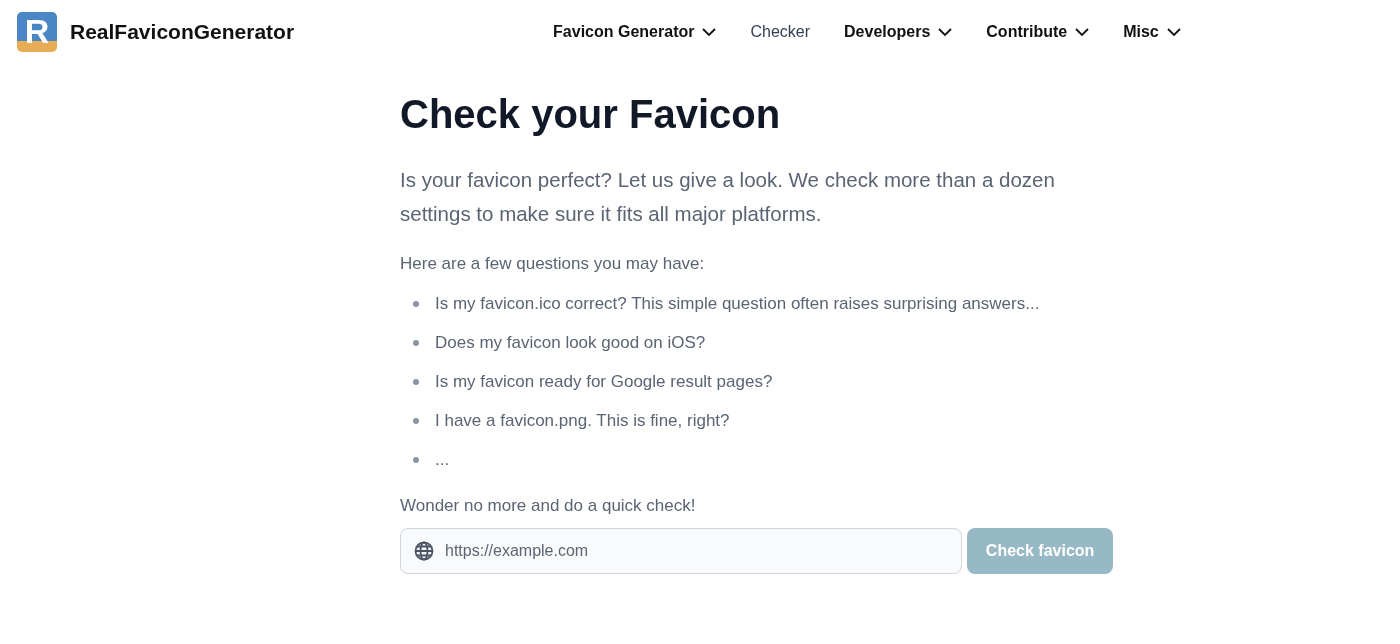 The width and height of the screenshot is (1400, 644). What do you see at coordinates (780, 32) in the screenshot?
I see `nav-link: Checker` at bounding box center [780, 32].